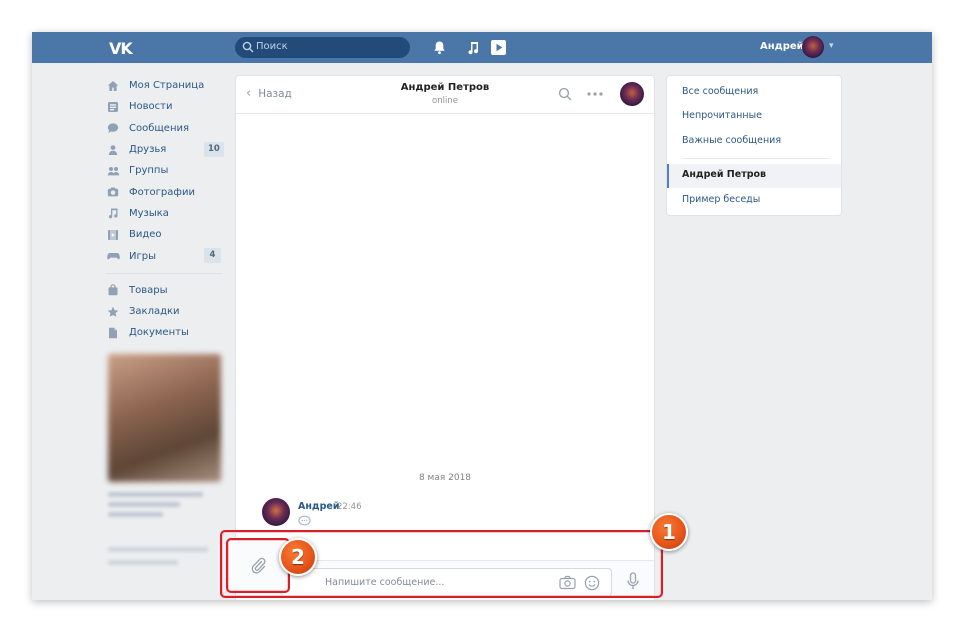 Image resolution: width=964 pixels, height=632 pixels. Describe the element at coordinates (813, 47) in the screenshot. I see `user-avatar` at that location.